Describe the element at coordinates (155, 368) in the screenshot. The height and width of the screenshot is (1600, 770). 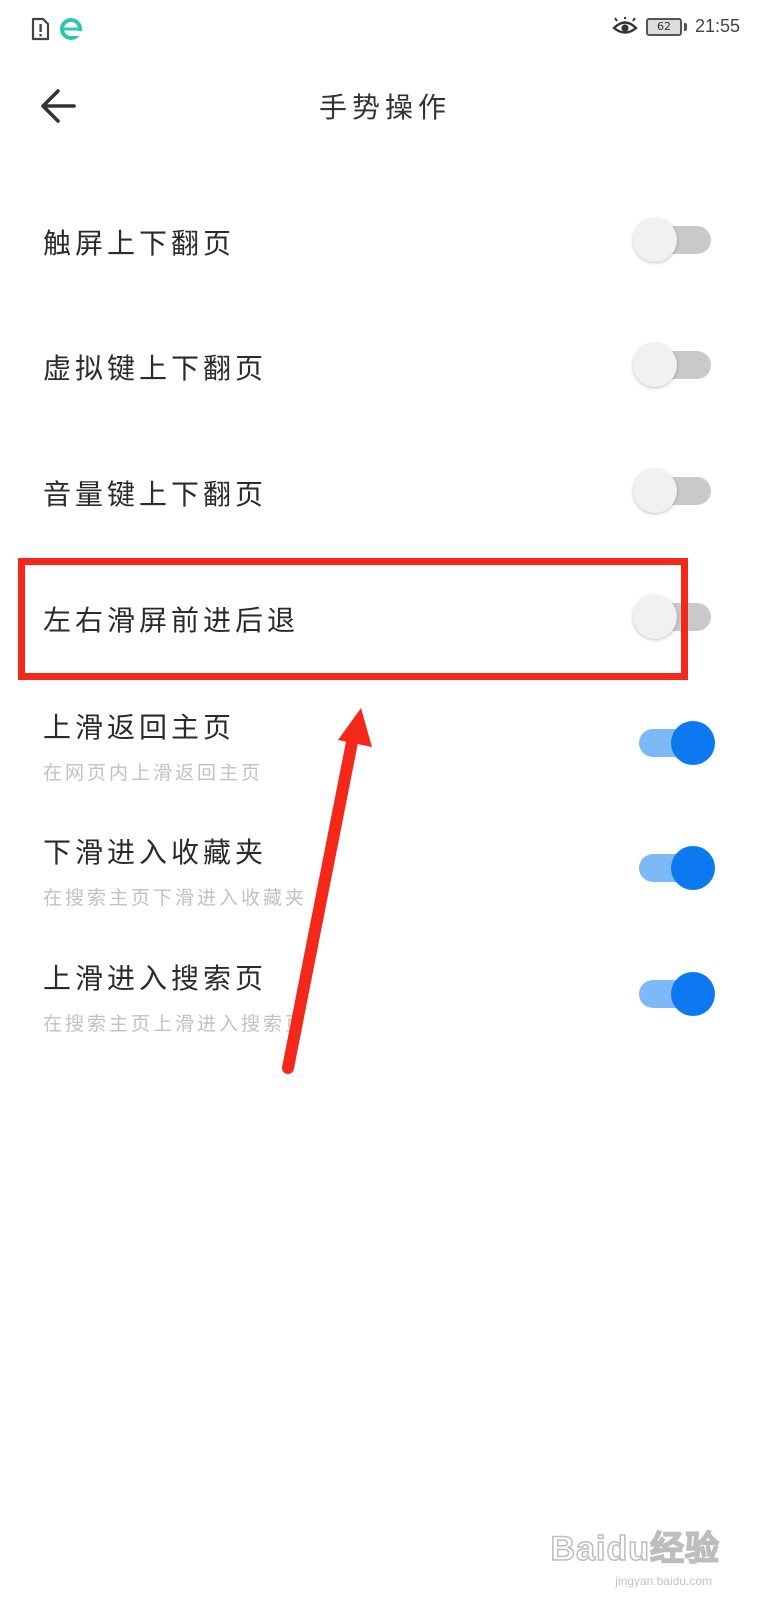
I see `setting-label: 虚拟键上下翻页` at that location.